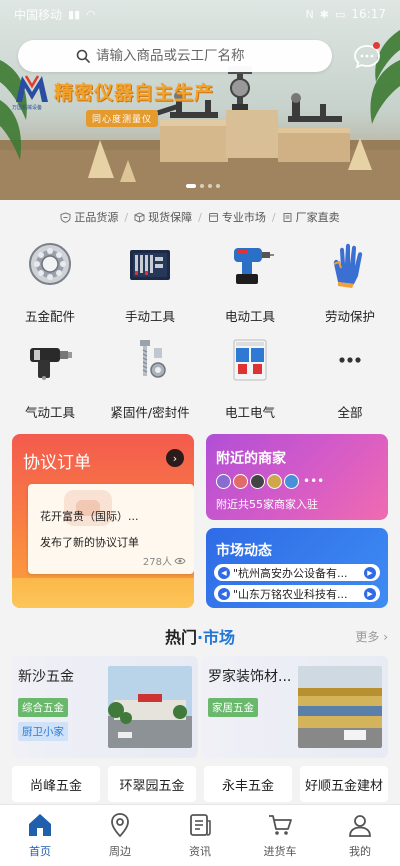  I want to click on search-icon, so click(83, 56).